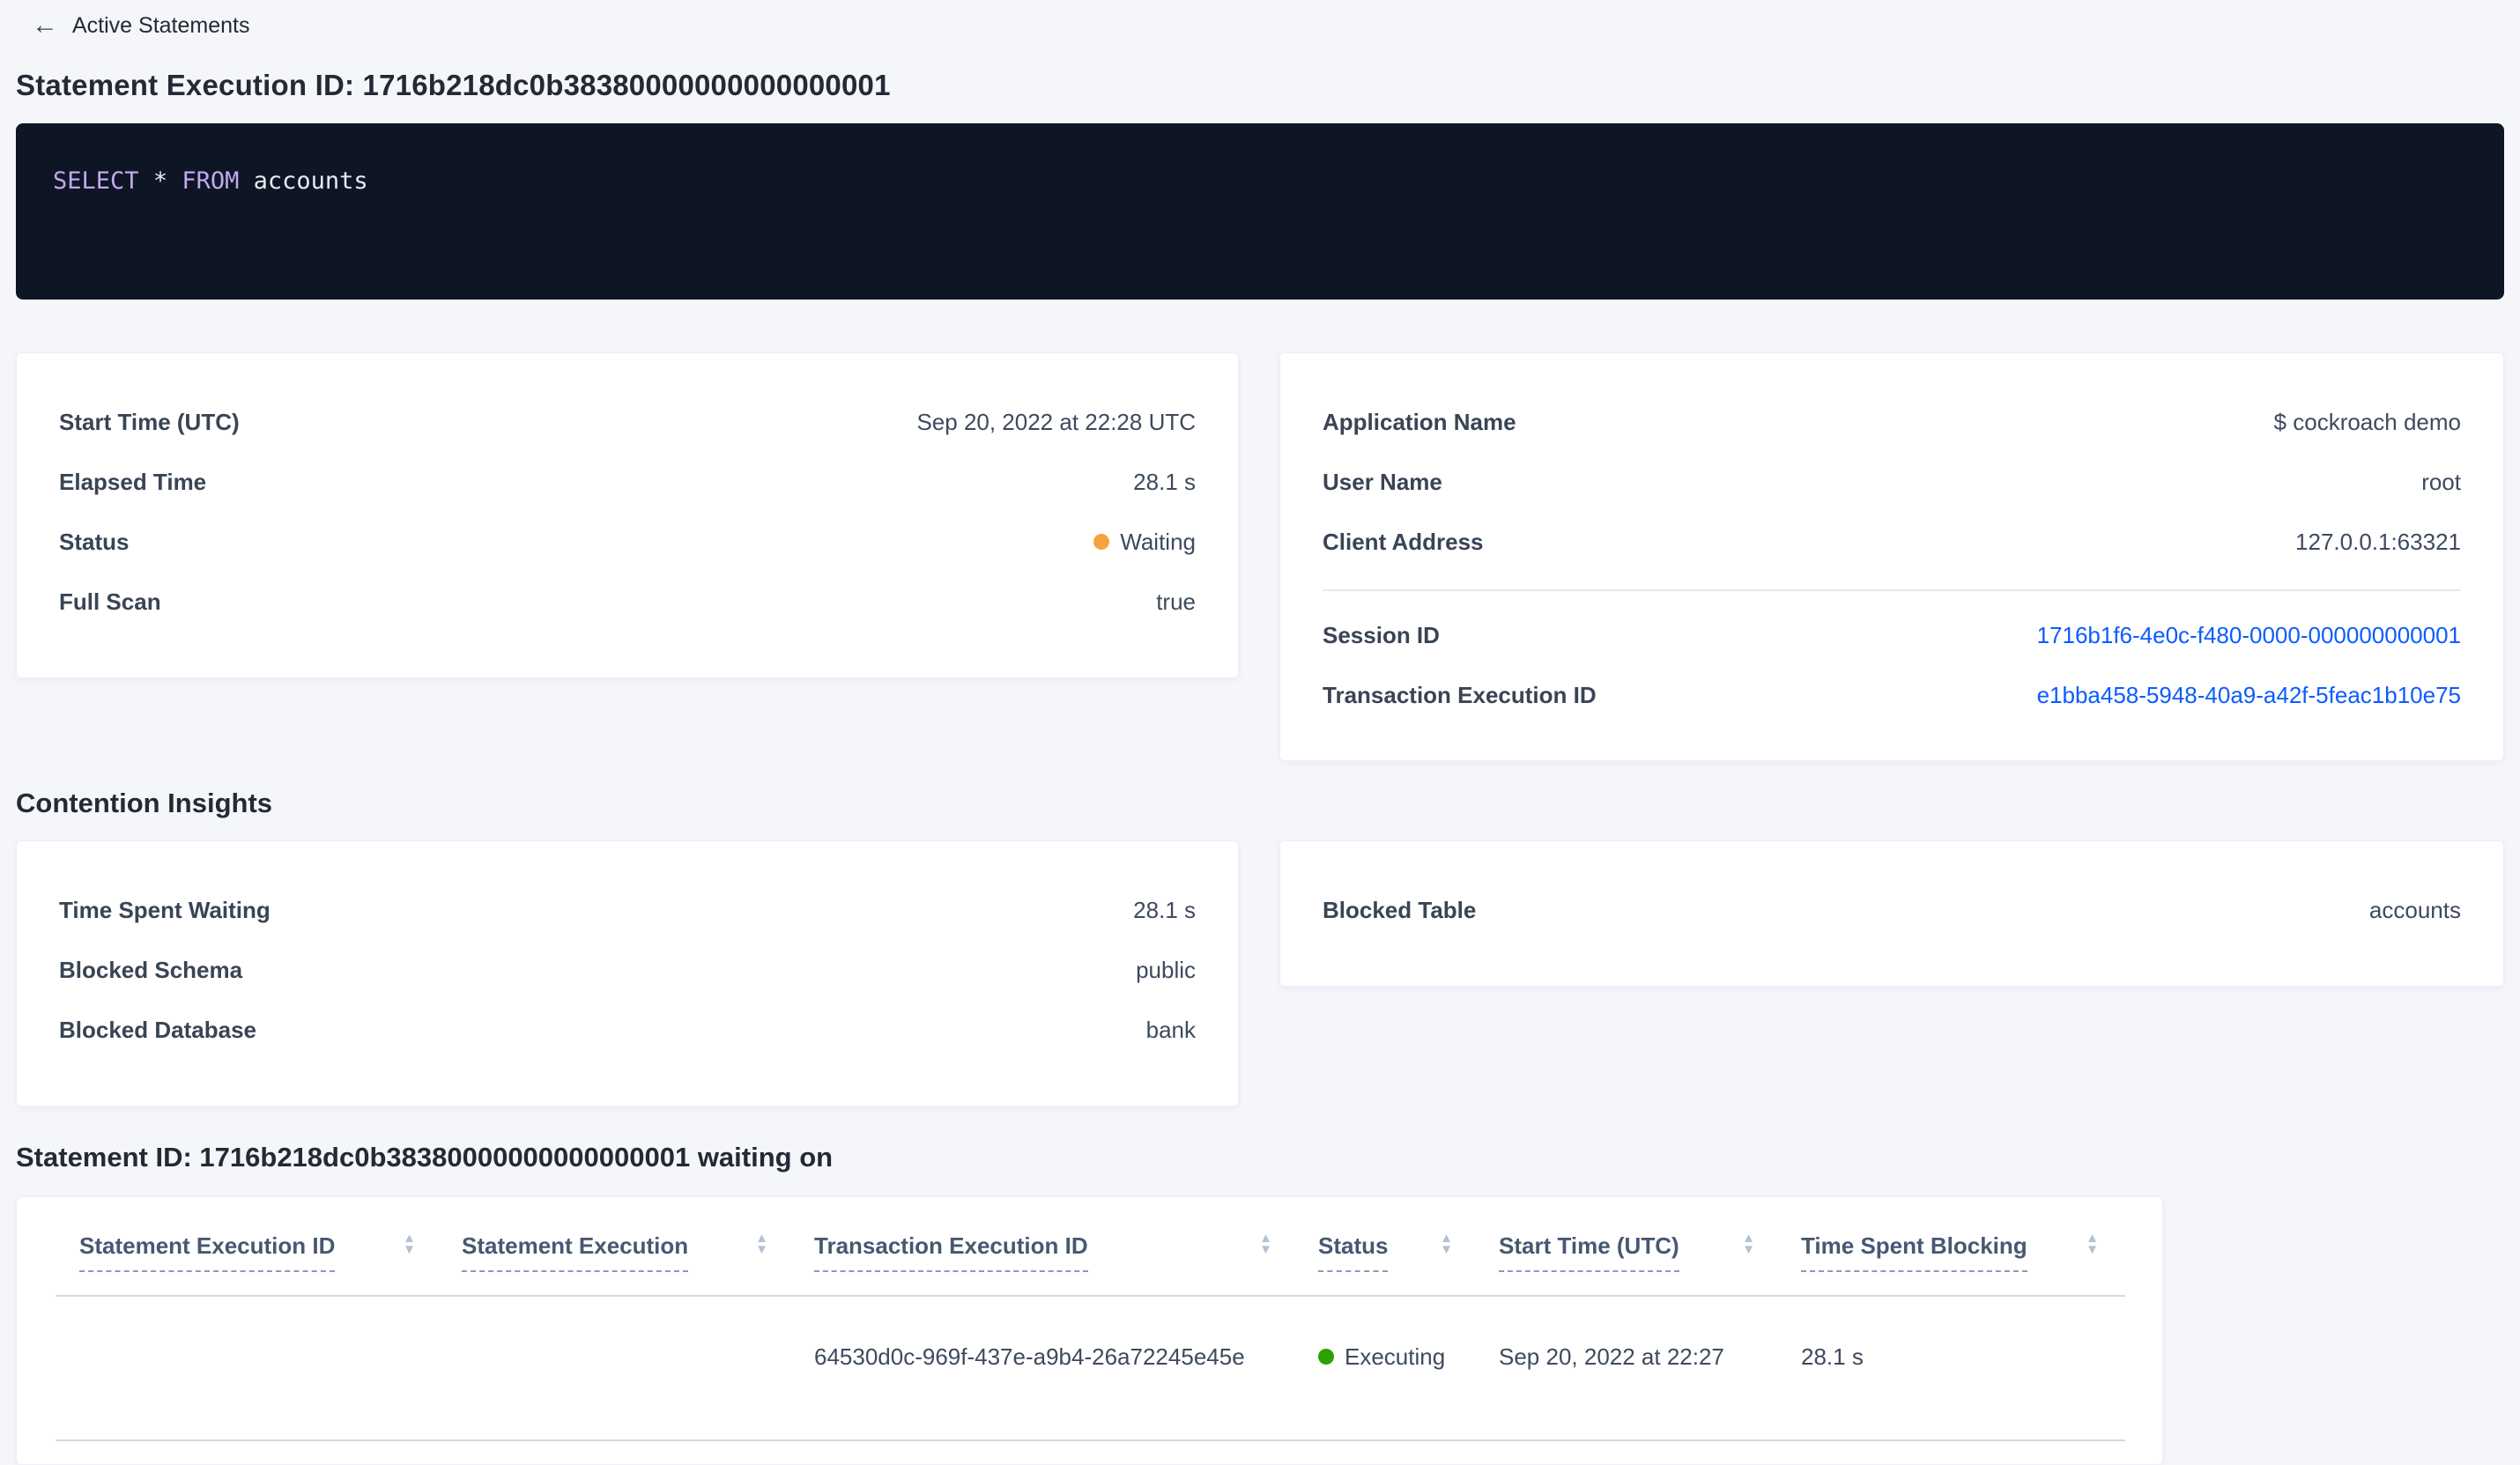 This screenshot has height=1465, width=2520. What do you see at coordinates (1408, 1252) in the screenshot?
I see `column-header-status: Status ▲ ▼` at bounding box center [1408, 1252].